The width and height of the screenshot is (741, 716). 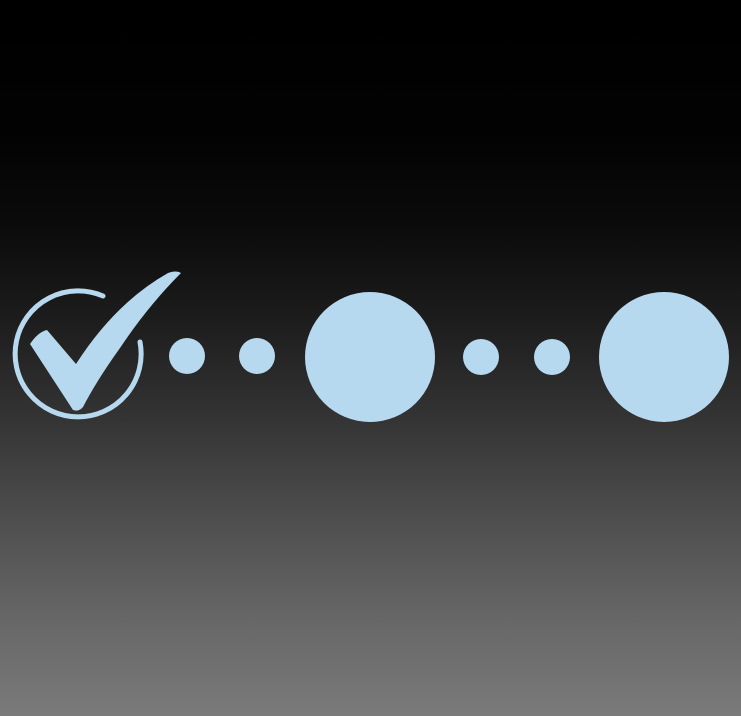 I want to click on check-mark, so click(x=105, y=341).